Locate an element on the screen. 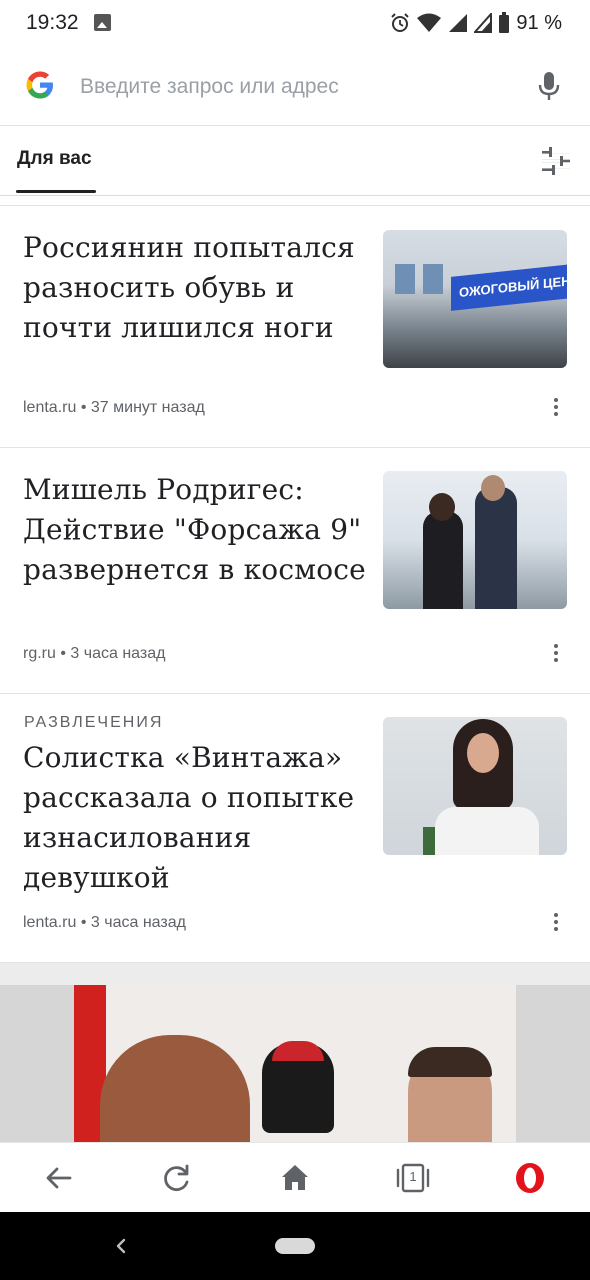  status-icons: 91 % is located at coordinates (476, 23).